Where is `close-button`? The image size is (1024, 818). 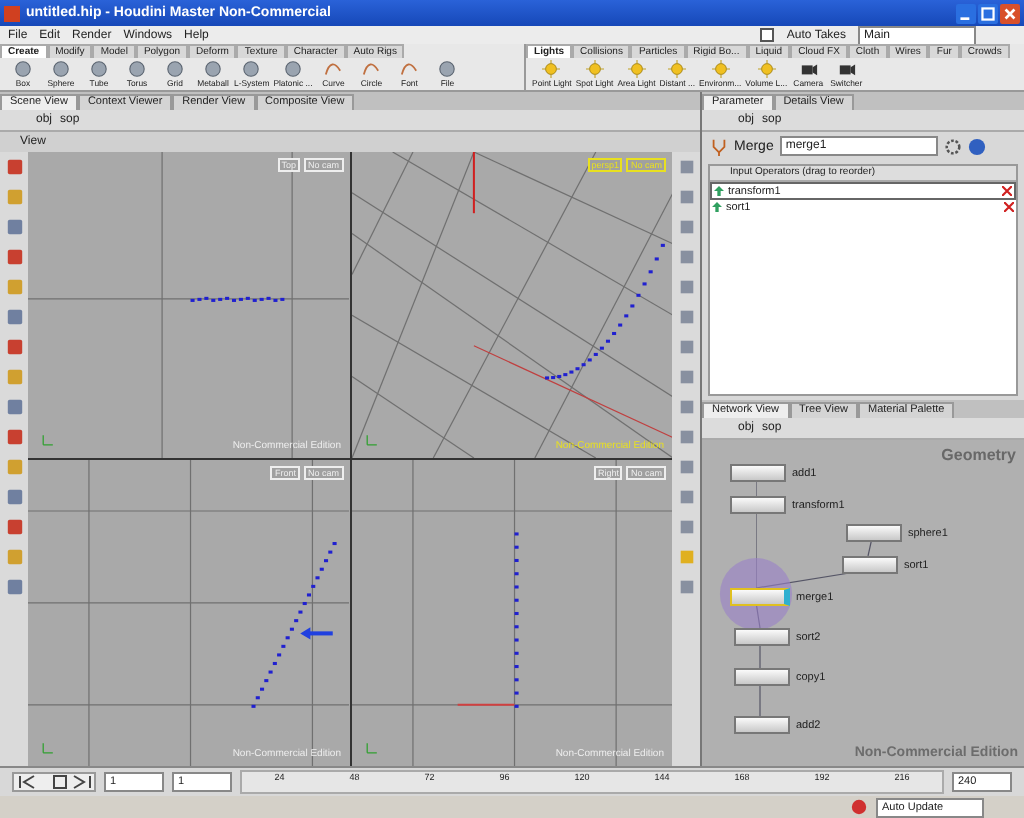
close-button is located at coordinates (1010, 13).